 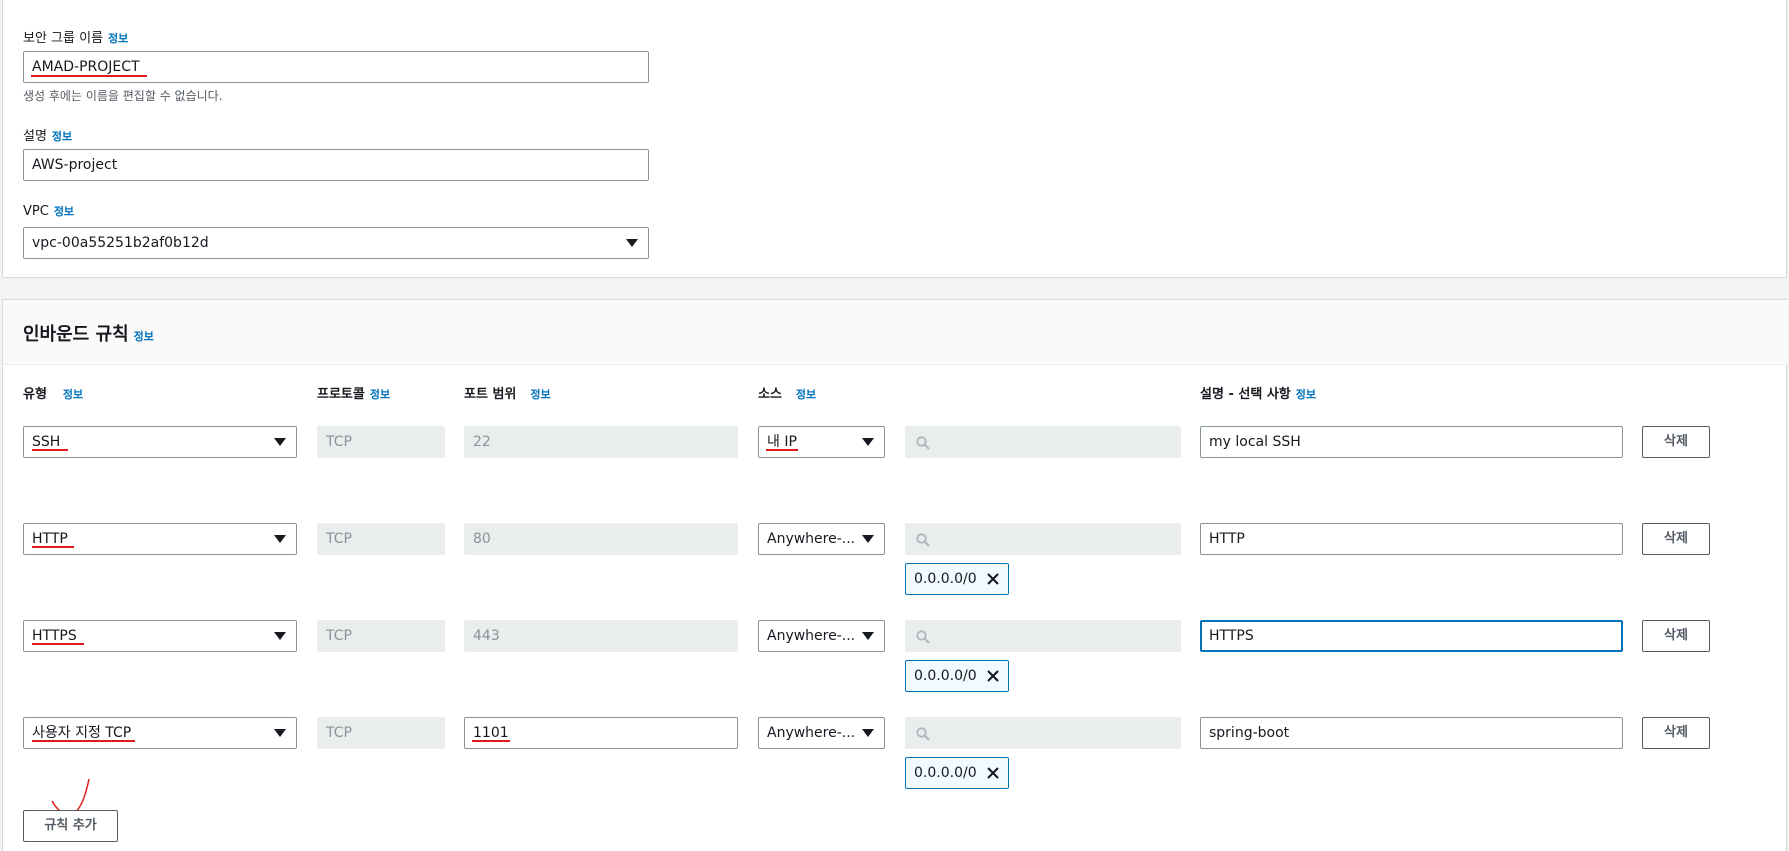 What do you see at coordinates (1306, 394) in the screenshot?
I see `description-col-info-link: 정보` at bounding box center [1306, 394].